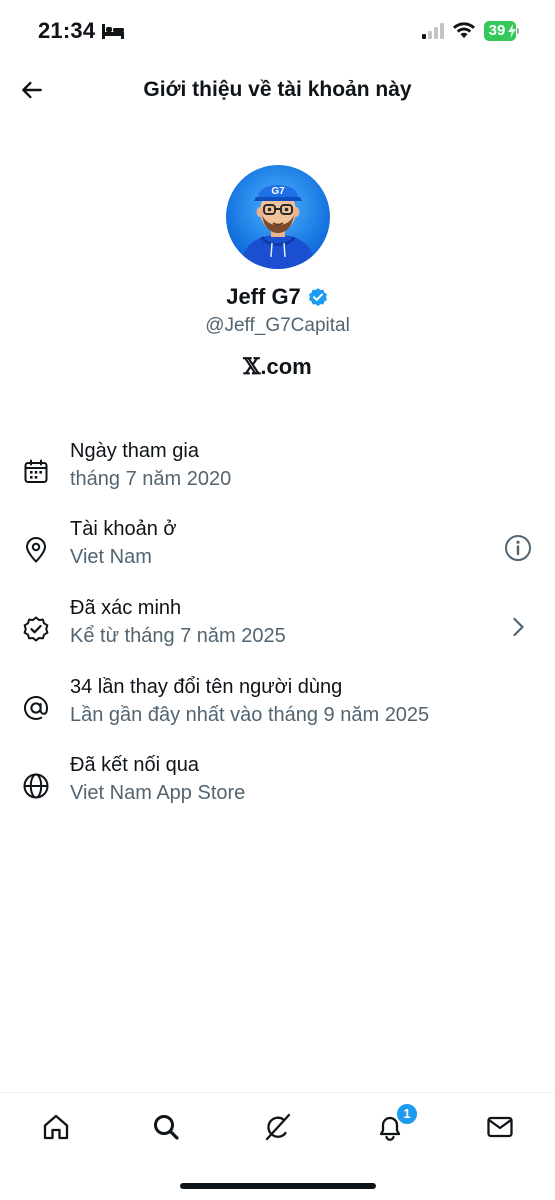  Describe the element at coordinates (278, 1186) in the screenshot. I see `home-indicator` at that location.